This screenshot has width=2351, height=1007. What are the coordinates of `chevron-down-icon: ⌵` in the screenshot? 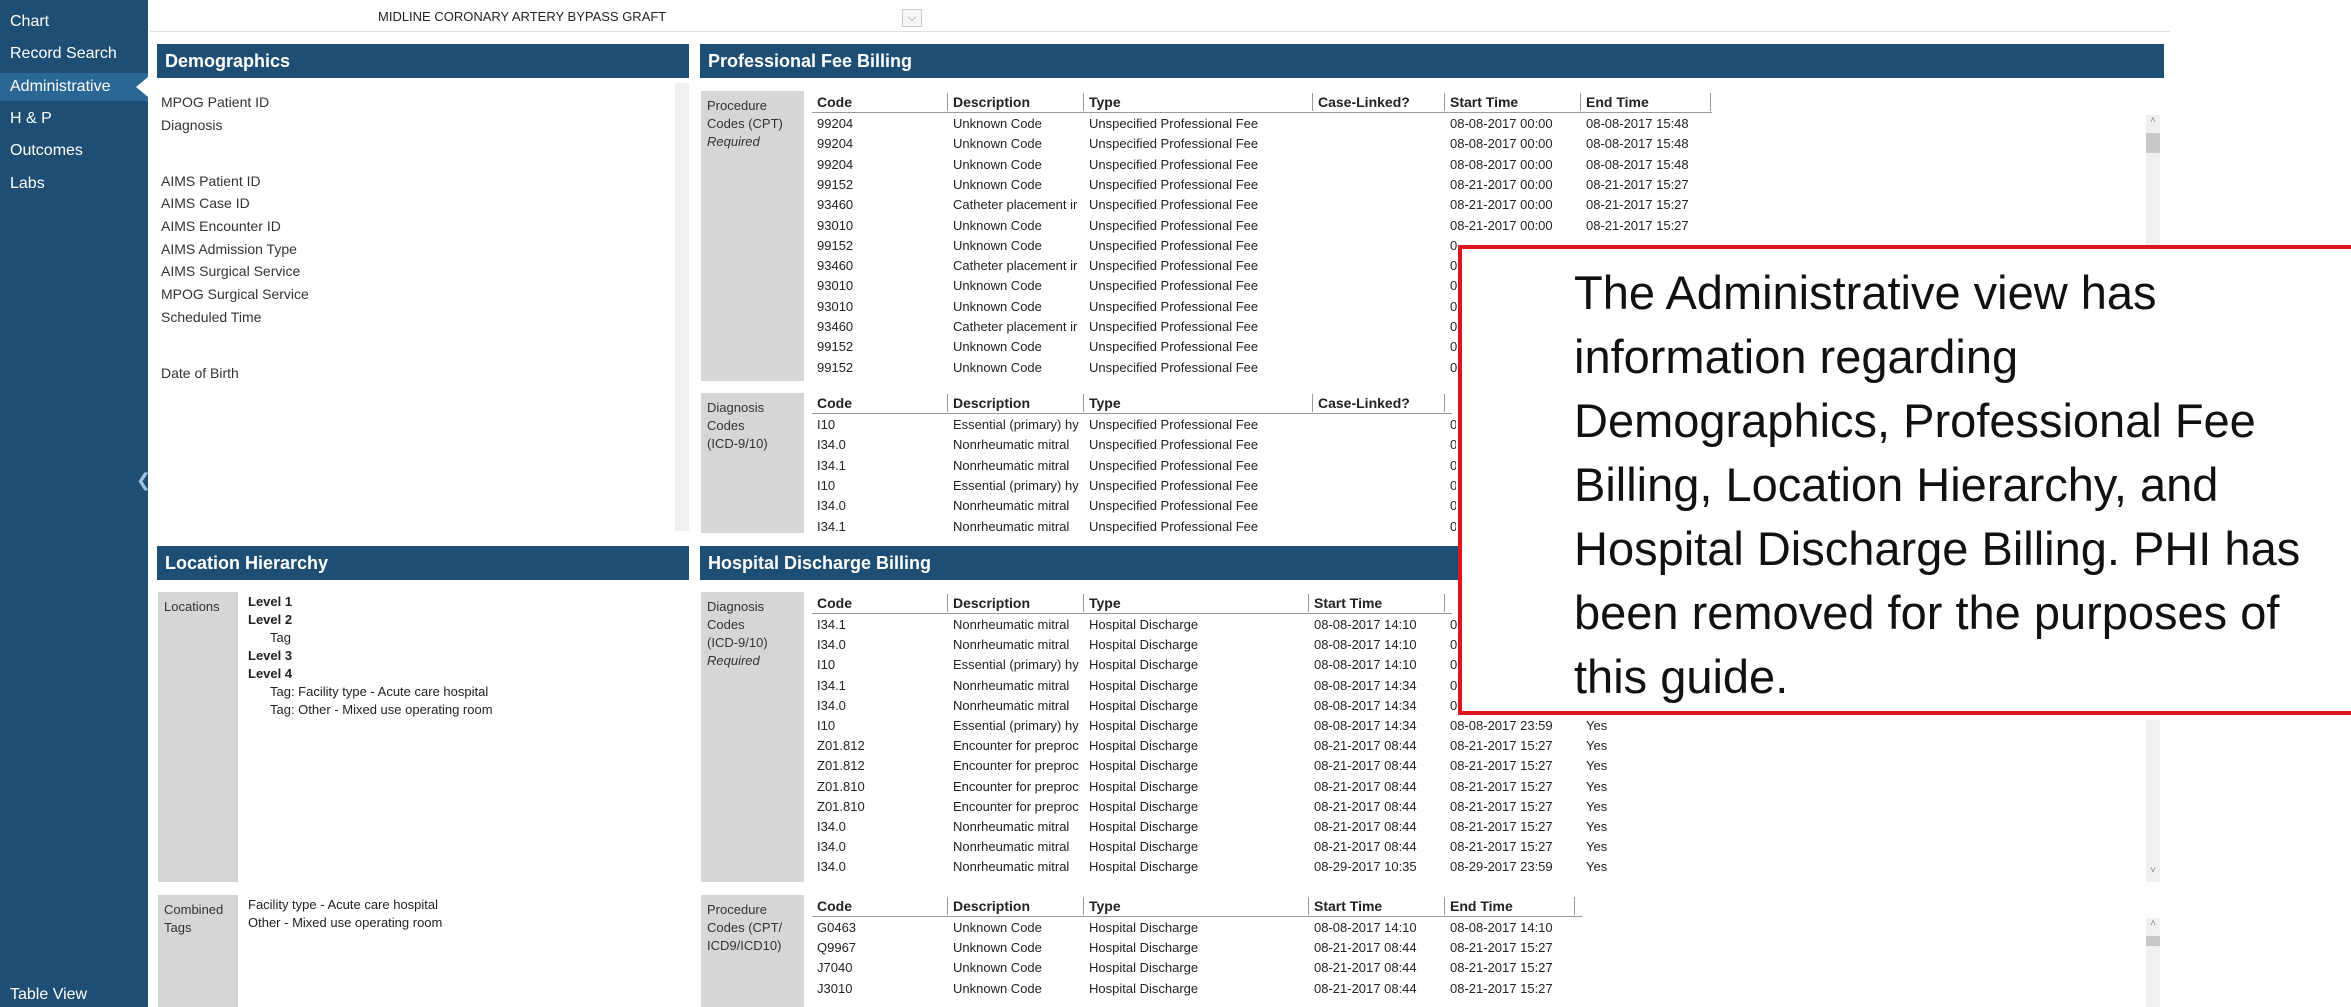 It's located at (912, 18).